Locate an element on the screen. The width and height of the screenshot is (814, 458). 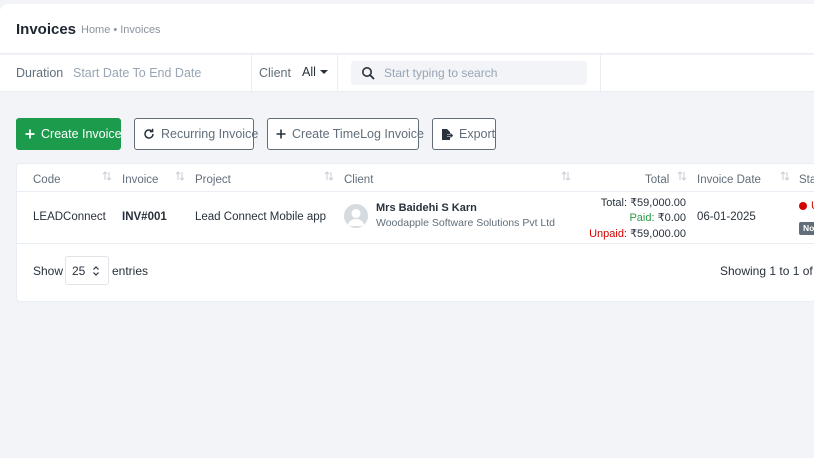
breadcrumb: Home • Invoices is located at coordinates (121, 30).